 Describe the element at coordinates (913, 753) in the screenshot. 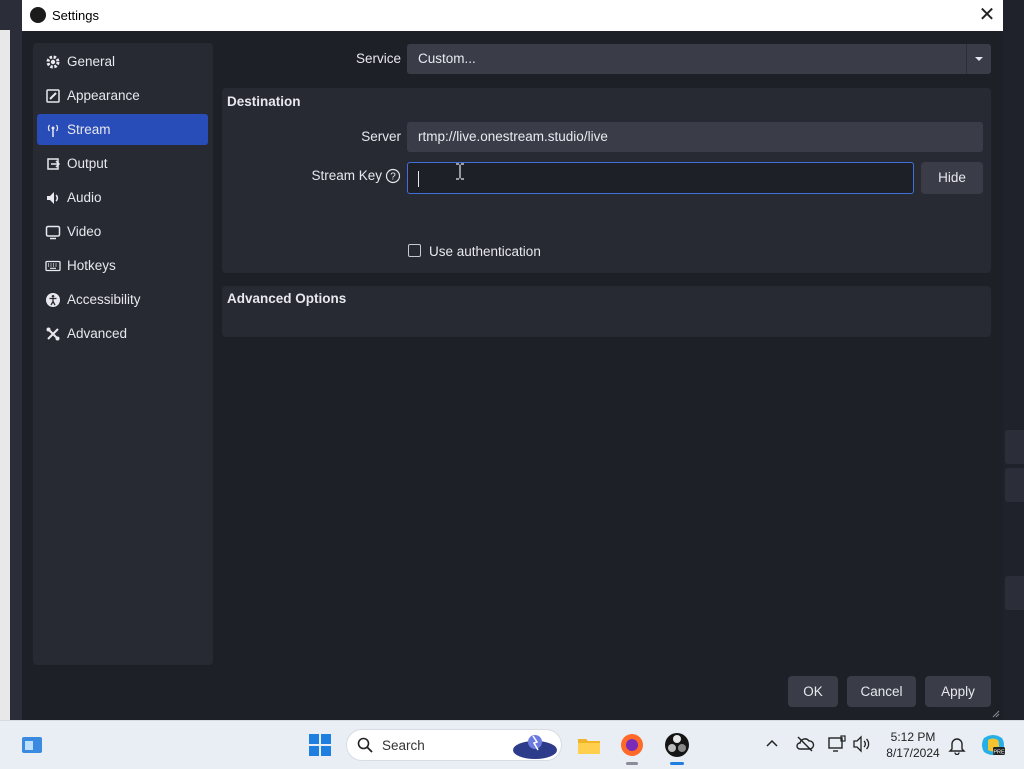

I see `clock-date: 8/17/2024` at that location.